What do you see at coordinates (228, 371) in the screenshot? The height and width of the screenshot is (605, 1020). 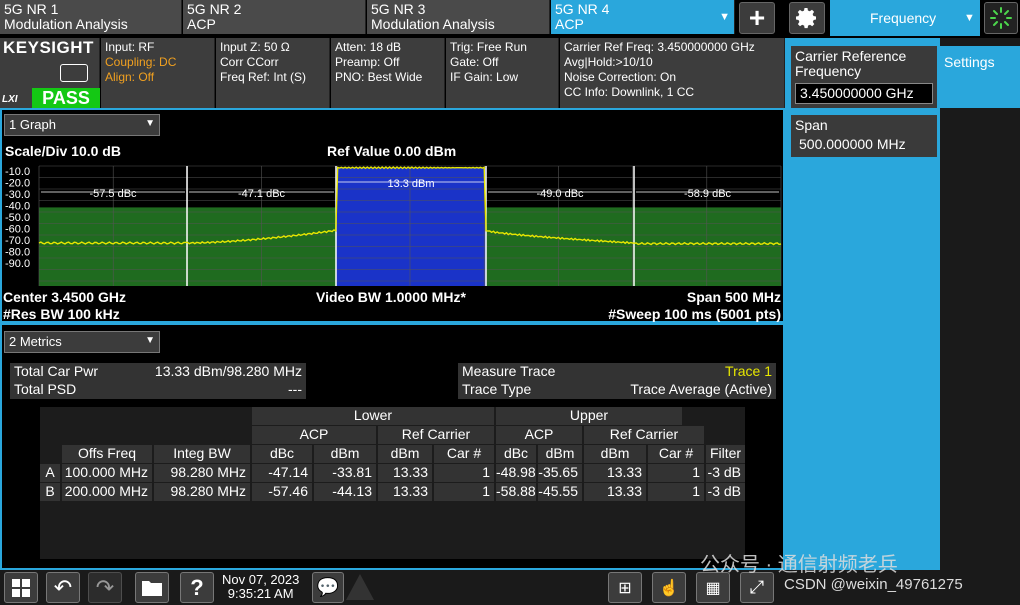 I see `total-car-pwr-value: 13.33 dBm/98.280 MHz` at bounding box center [228, 371].